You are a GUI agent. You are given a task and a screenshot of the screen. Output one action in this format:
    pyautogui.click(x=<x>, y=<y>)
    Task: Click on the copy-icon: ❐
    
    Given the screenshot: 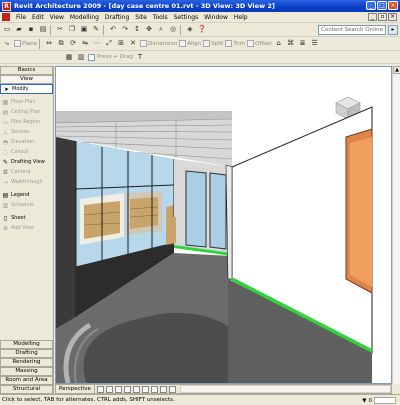 What is the action you would take?
    pyautogui.click(x=72, y=30)
    